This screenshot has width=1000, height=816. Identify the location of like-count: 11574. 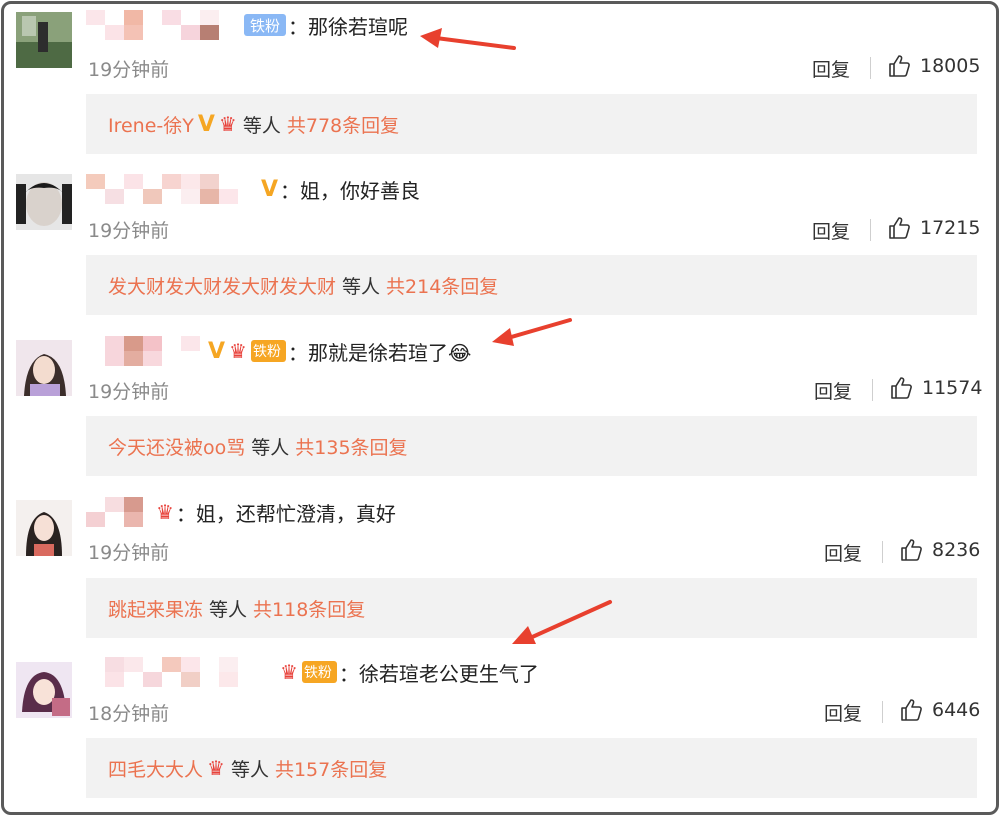
(952, 388).